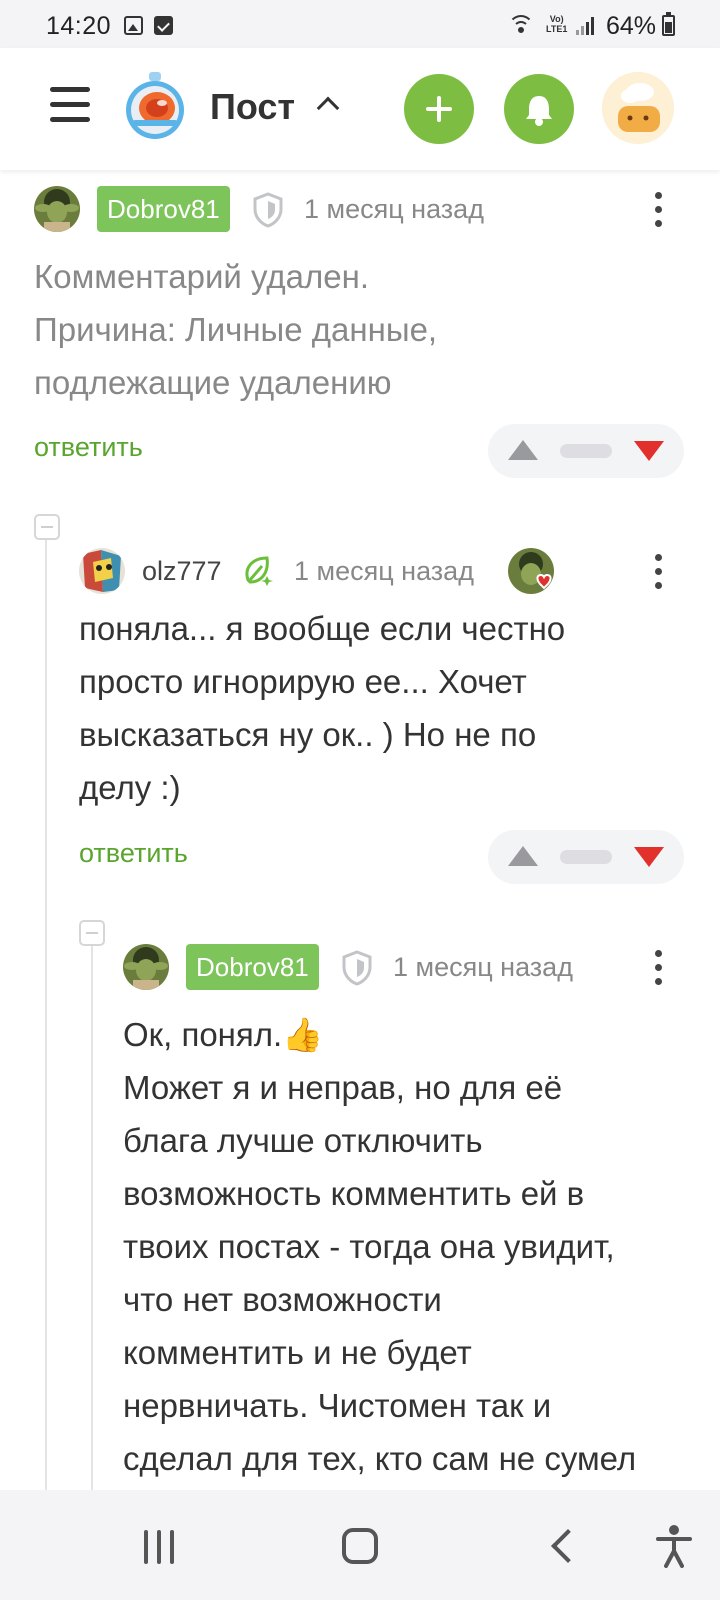 The width and height of the screenshot is (720, 1600). Describe the element at coordinates (531, 571) in the screenshot. I see `reply-to-avatar` at that location.